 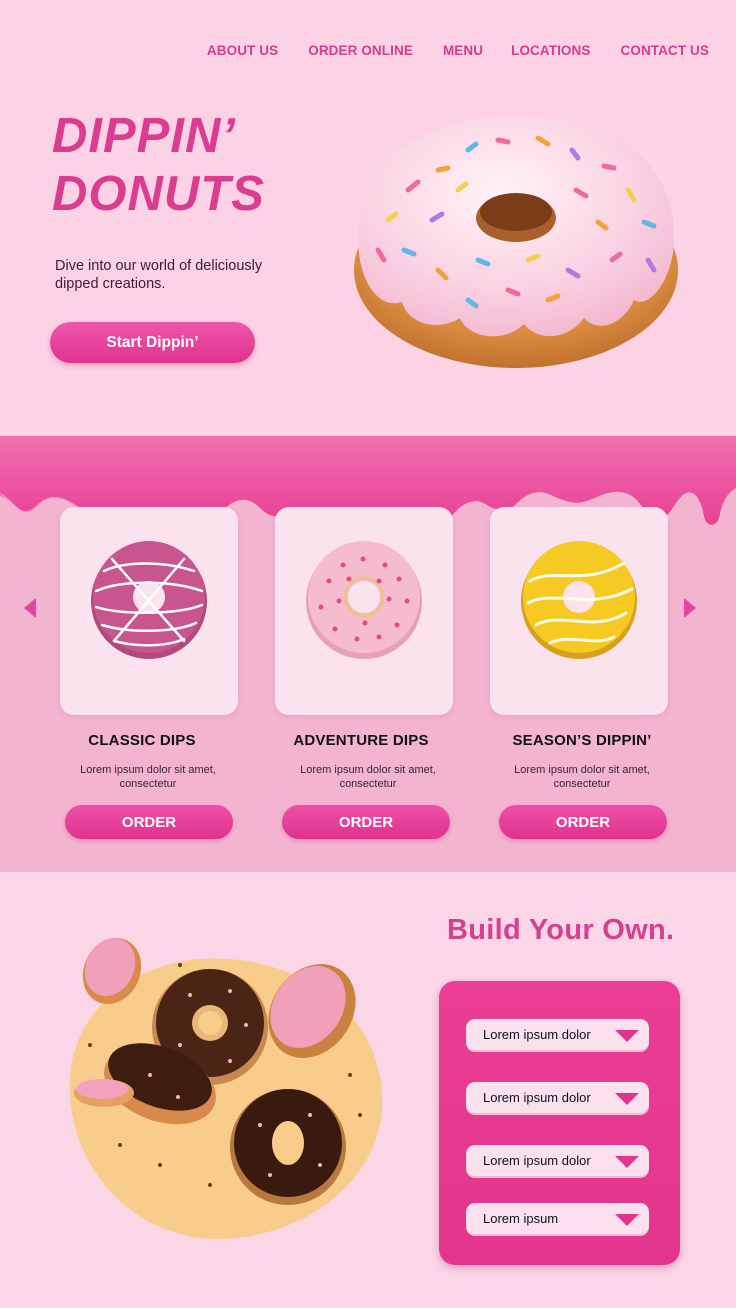 I want to click on product-card-adventure, so click(x=364, y=611).